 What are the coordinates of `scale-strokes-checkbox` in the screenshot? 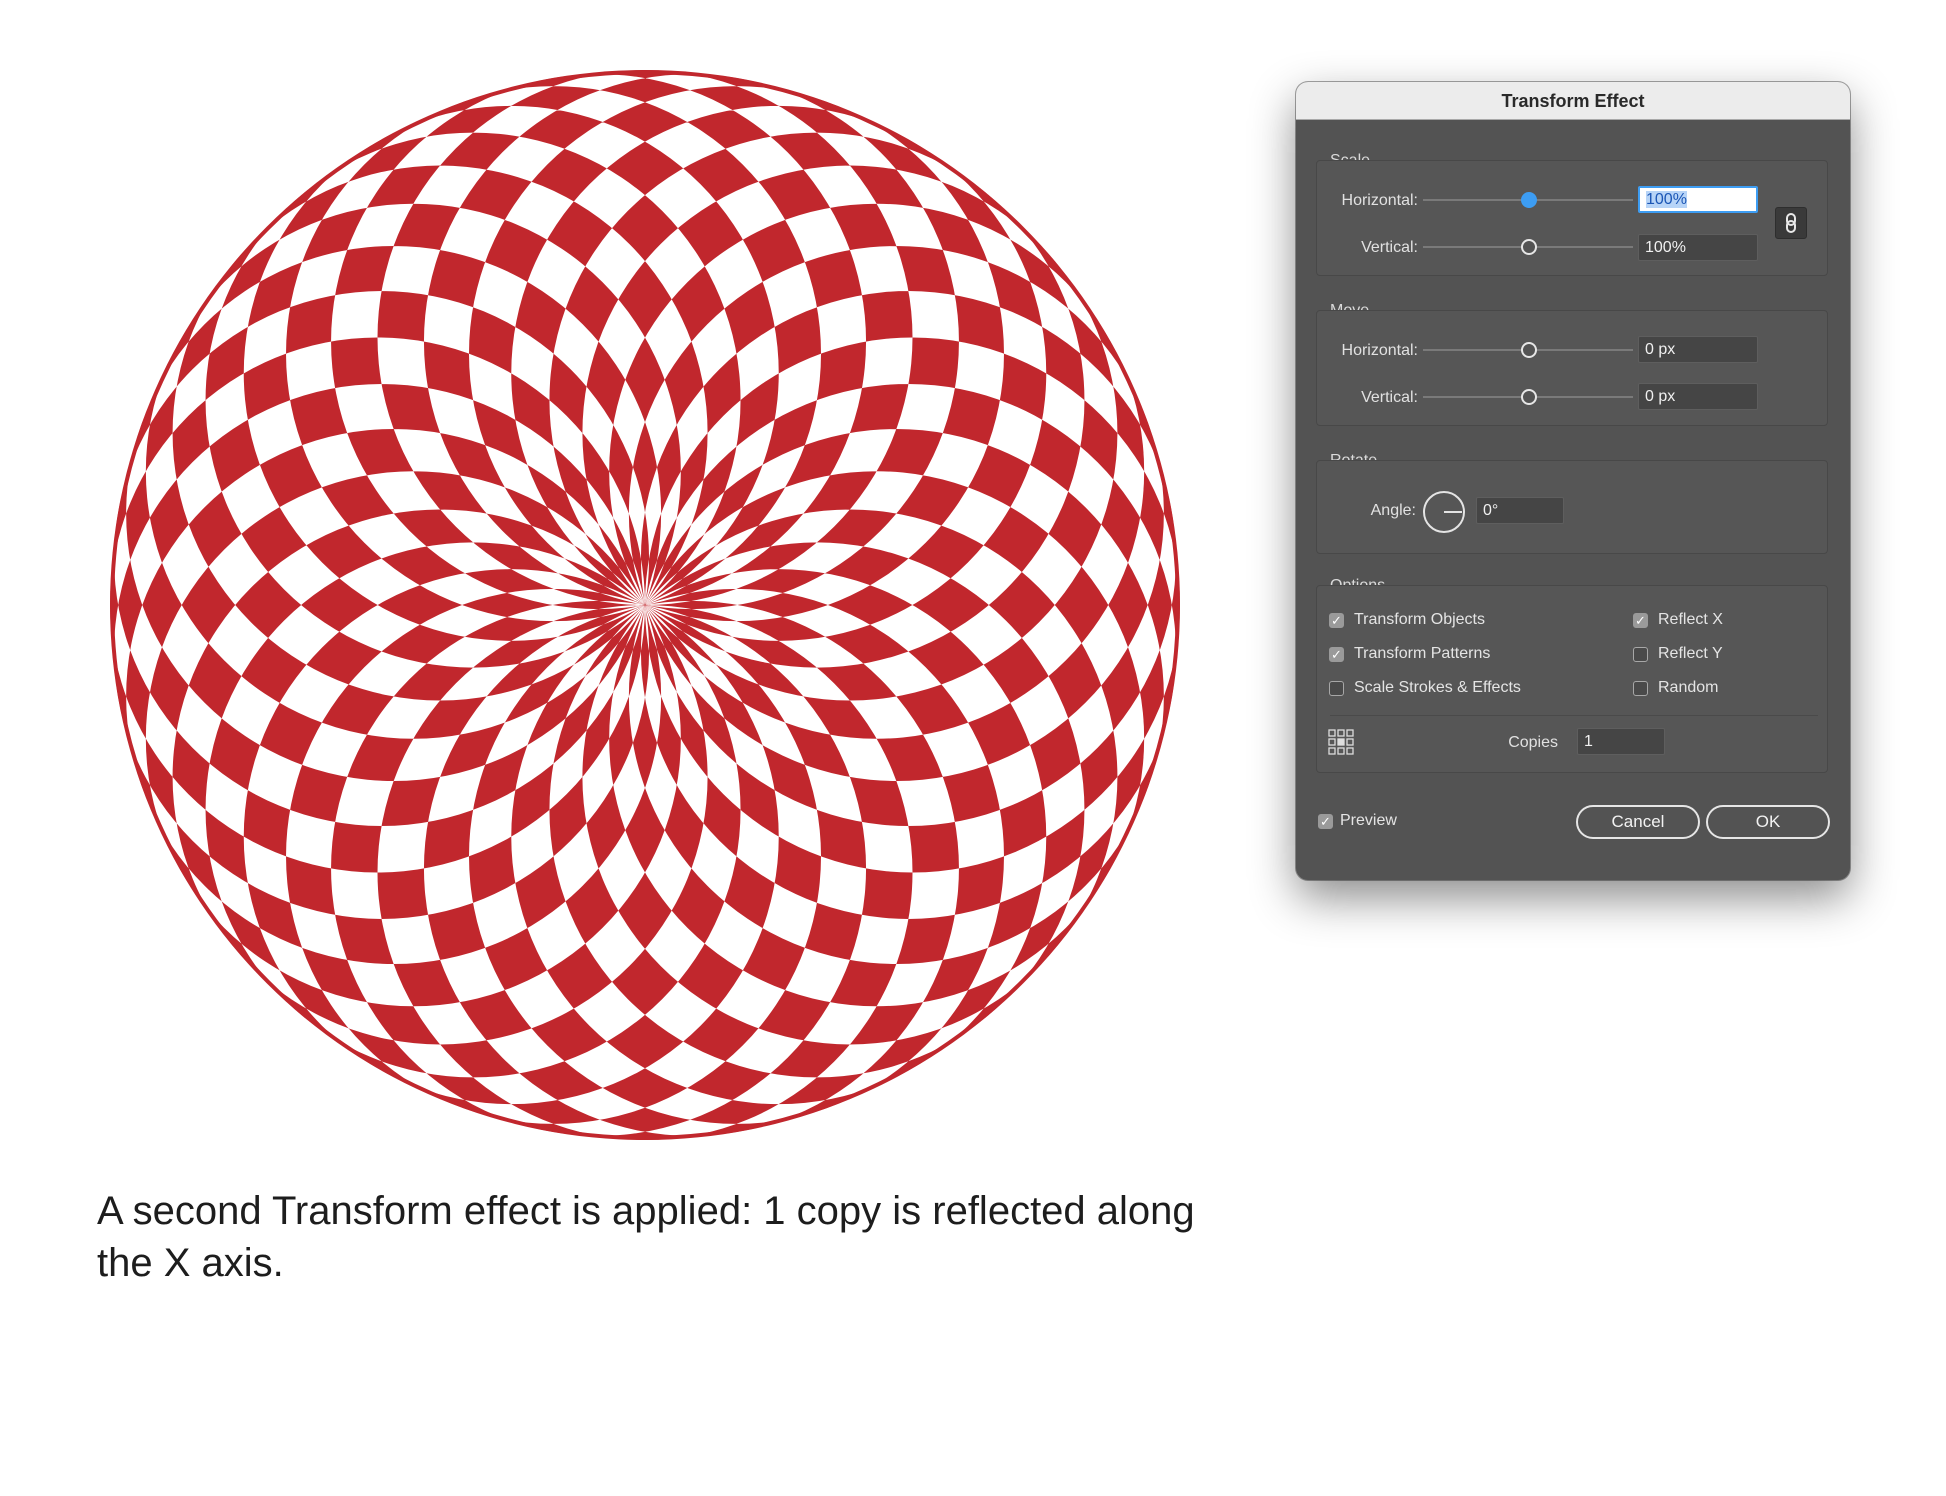 It's located at (1336, 688).